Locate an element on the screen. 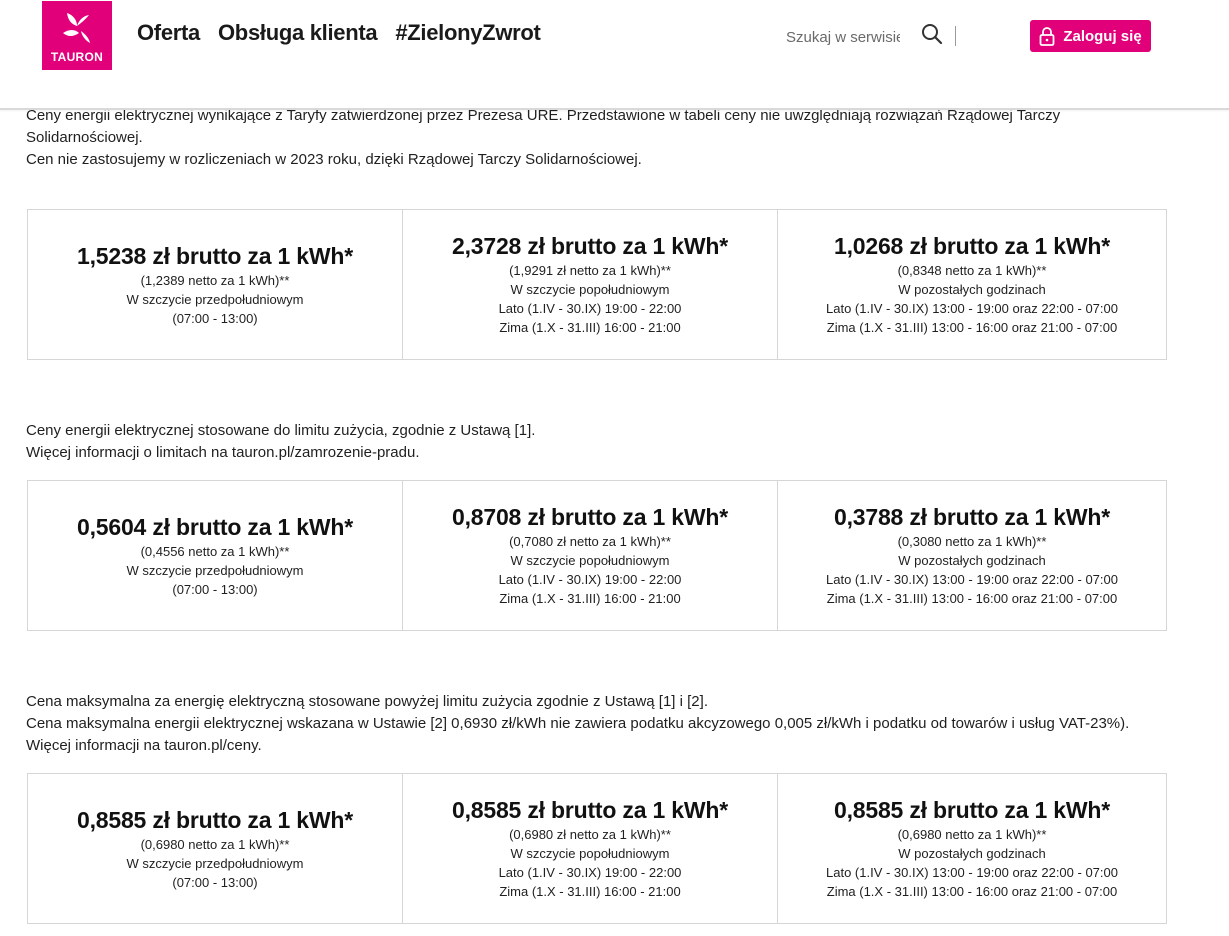 This screenshot has height=936, width=1229. price-value: 1,0268 zł brutto za 1 kWh* is located at coordinates (972, 246).